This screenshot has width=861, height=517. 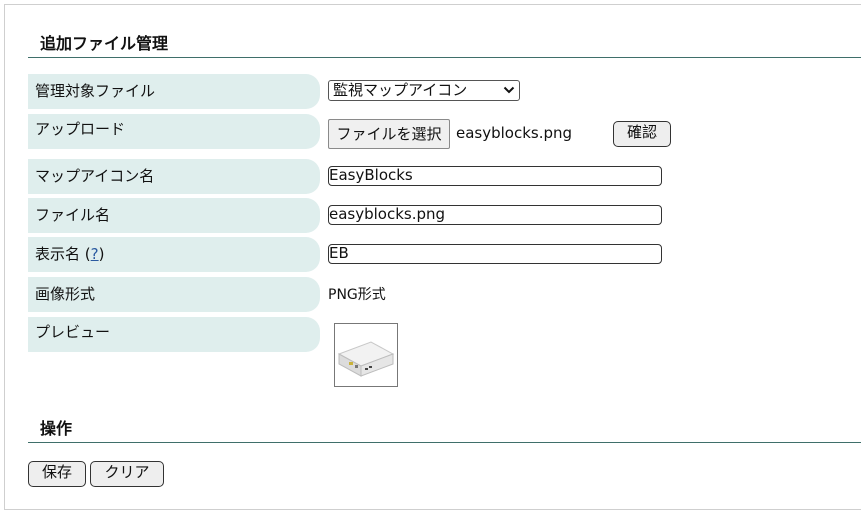 What do you see at coordinates (389, 134) in the screenshot?
I see `choose-file-button: ファイルを選択` at bounding box center [389, 134].